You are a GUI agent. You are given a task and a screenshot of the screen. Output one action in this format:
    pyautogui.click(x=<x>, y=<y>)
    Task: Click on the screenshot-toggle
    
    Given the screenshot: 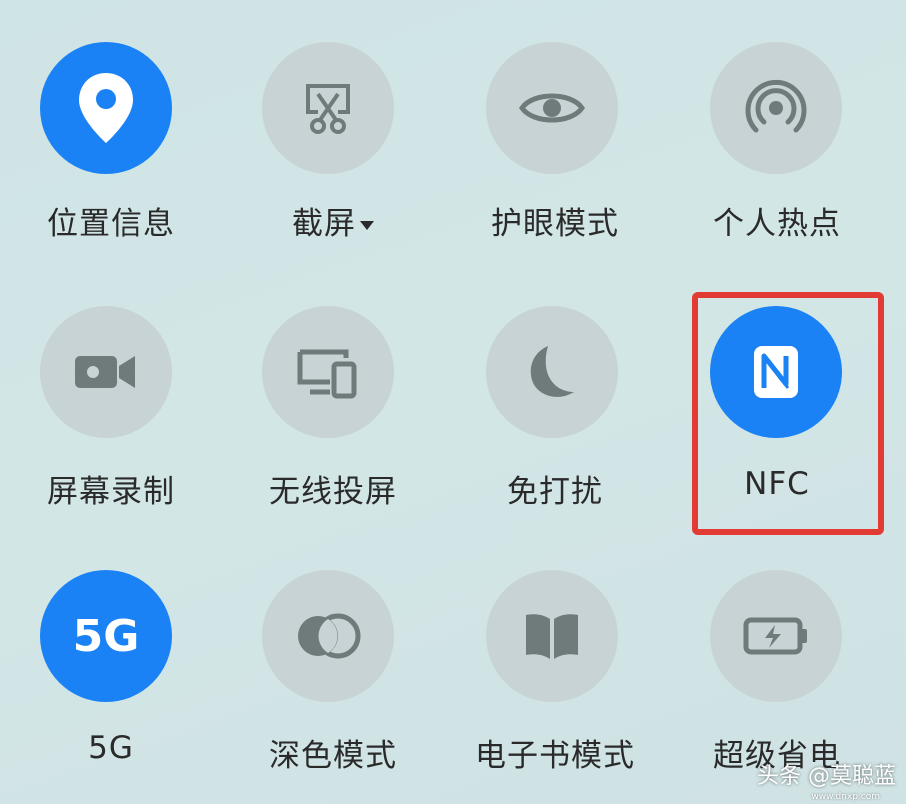 What is the action you would take?
    pyautogui.click(x=328, y=108)
    